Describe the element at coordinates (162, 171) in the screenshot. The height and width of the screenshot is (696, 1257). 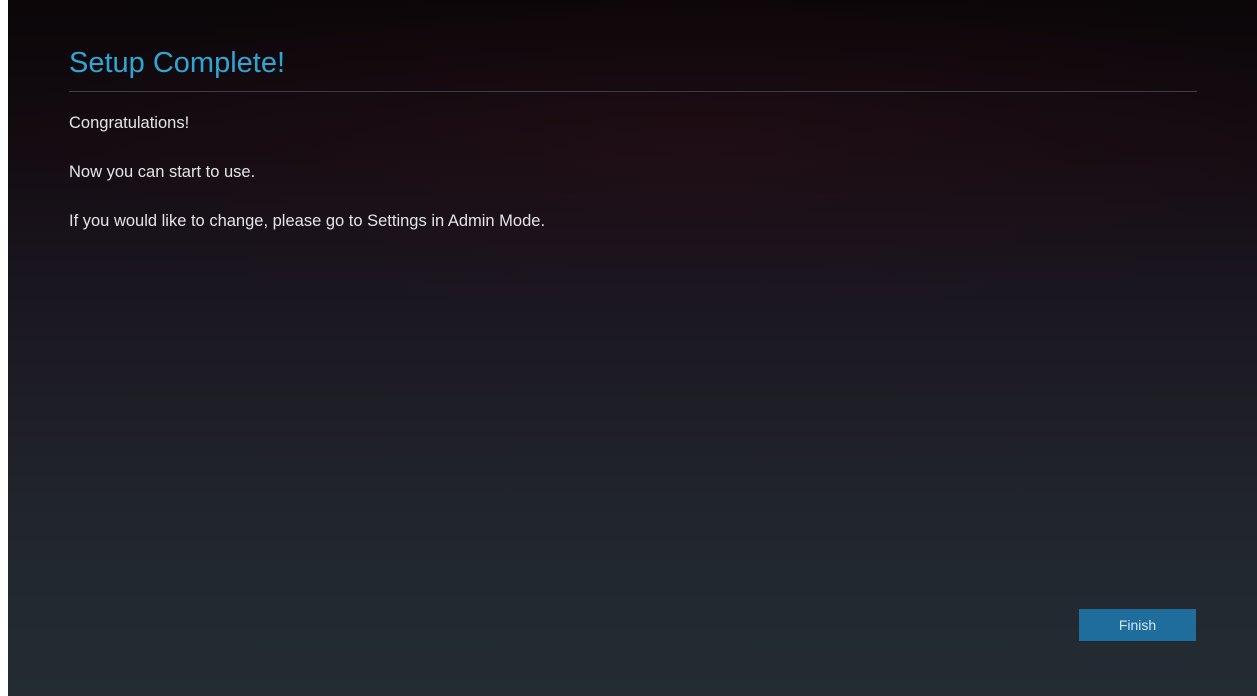
I see `start-using-text: Now you can start to use.` at that location.